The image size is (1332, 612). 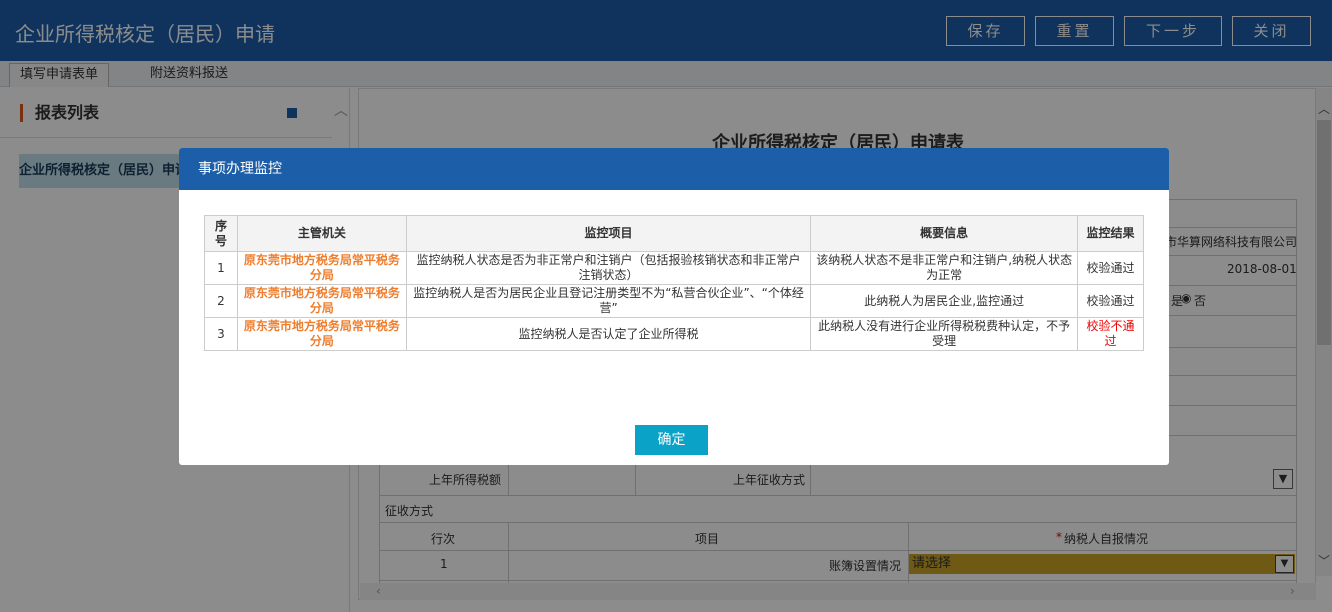 What do you see at coordinates (944, 233) in the screenshot?
I see `col-summary: 概要信息` at bounding box center [944, 233].